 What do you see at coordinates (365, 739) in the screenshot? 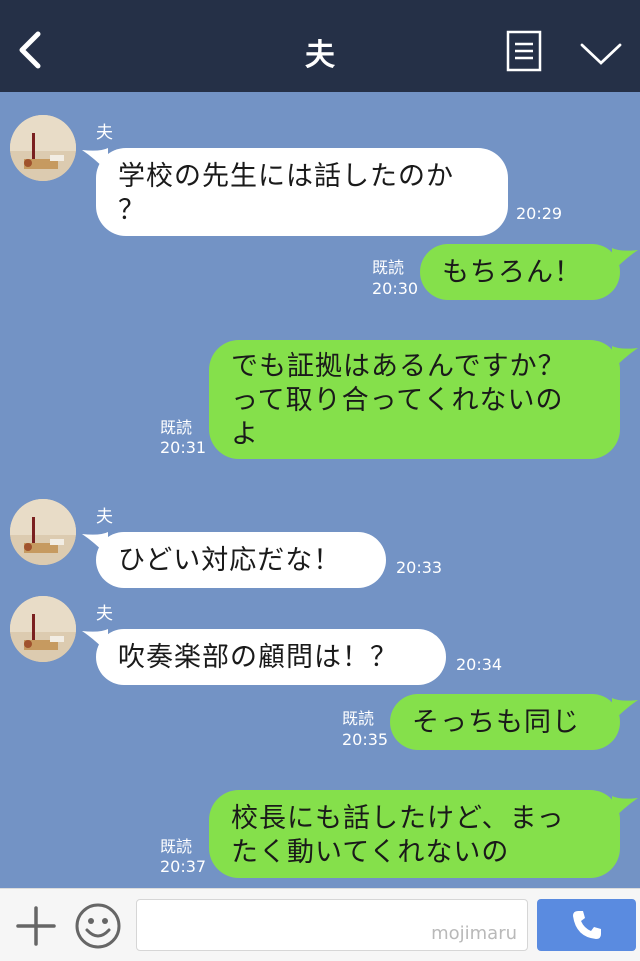
I see `timestamp: 20:35` at bounding box center [365, 739].